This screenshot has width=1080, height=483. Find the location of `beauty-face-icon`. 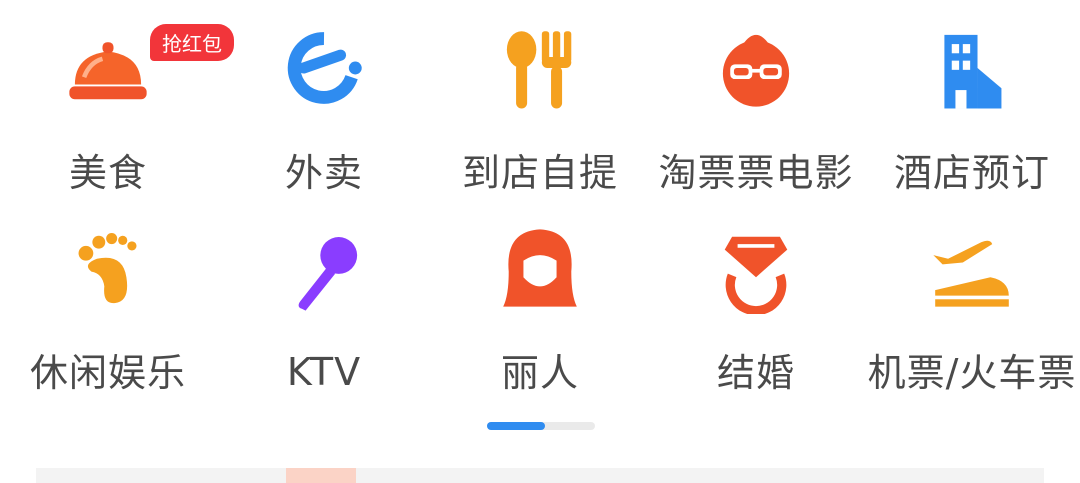

beauty-face-icon is located at coordinates (540, 268).